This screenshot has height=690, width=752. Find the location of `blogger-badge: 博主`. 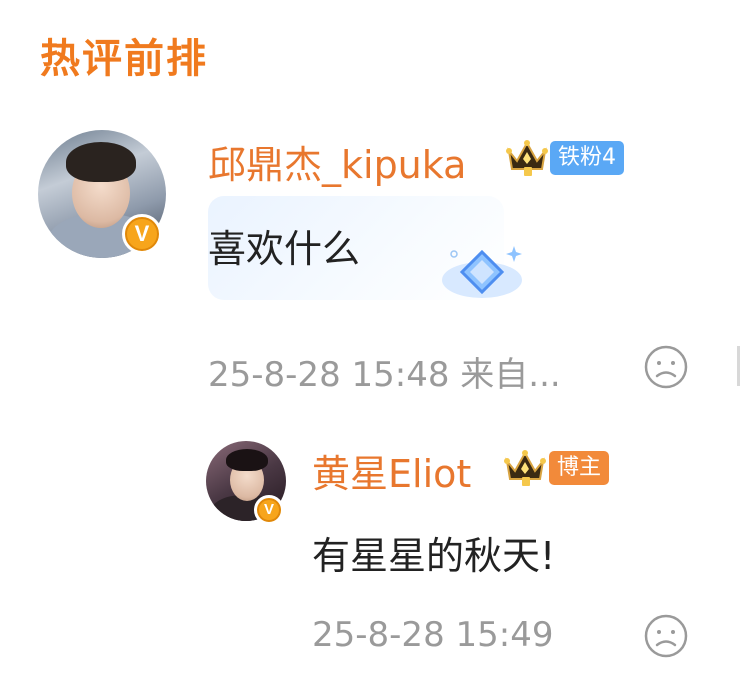

blogger-badge: 博主 is located at coordinates (579, 468).